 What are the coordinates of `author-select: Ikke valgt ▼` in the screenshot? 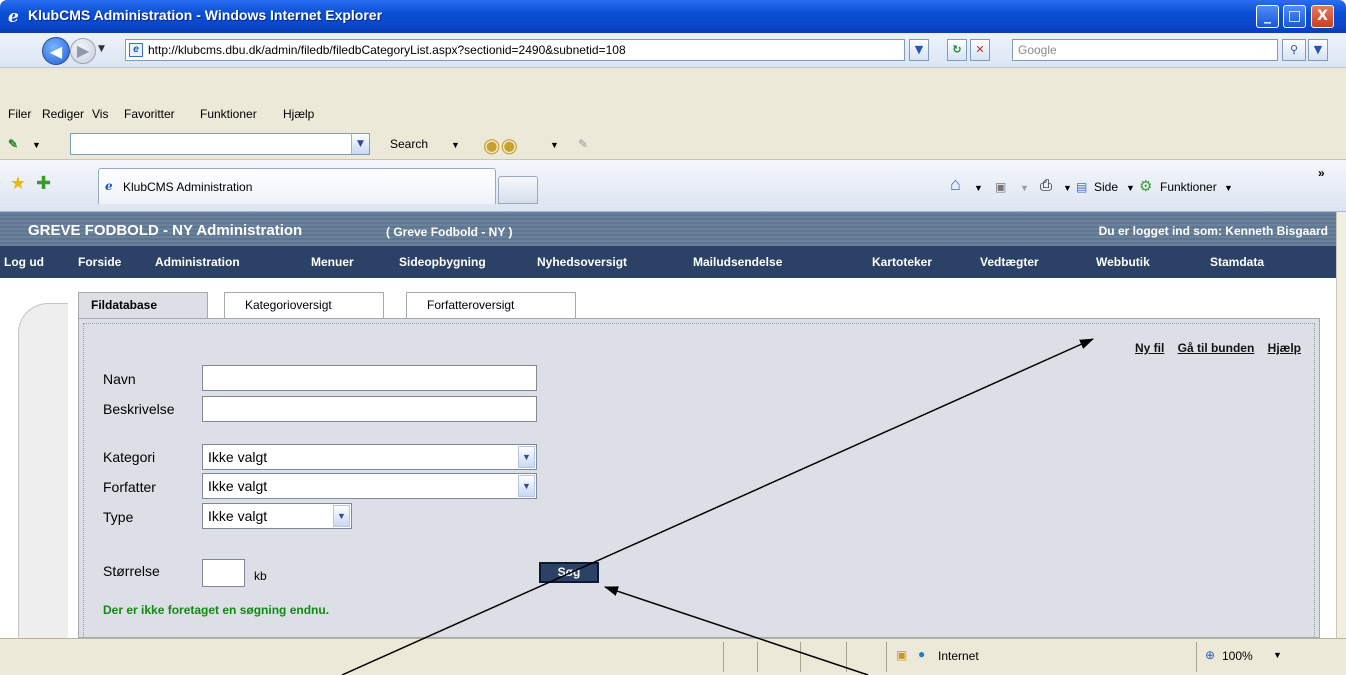 It's located at (369, 486).